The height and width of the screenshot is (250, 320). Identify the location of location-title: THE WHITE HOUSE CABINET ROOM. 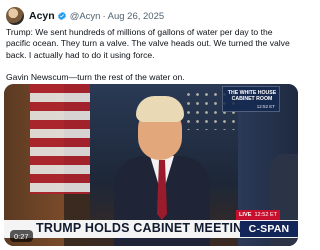
(252, 96).